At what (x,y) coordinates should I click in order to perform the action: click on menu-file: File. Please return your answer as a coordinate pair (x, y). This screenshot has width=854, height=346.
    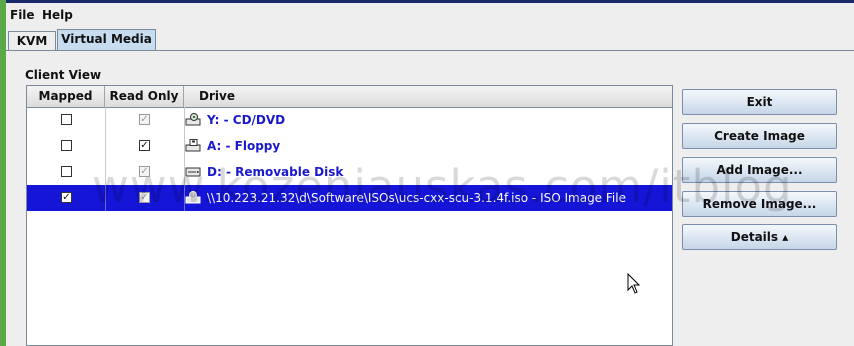
    Looking at the image, I should click on (22, 15).